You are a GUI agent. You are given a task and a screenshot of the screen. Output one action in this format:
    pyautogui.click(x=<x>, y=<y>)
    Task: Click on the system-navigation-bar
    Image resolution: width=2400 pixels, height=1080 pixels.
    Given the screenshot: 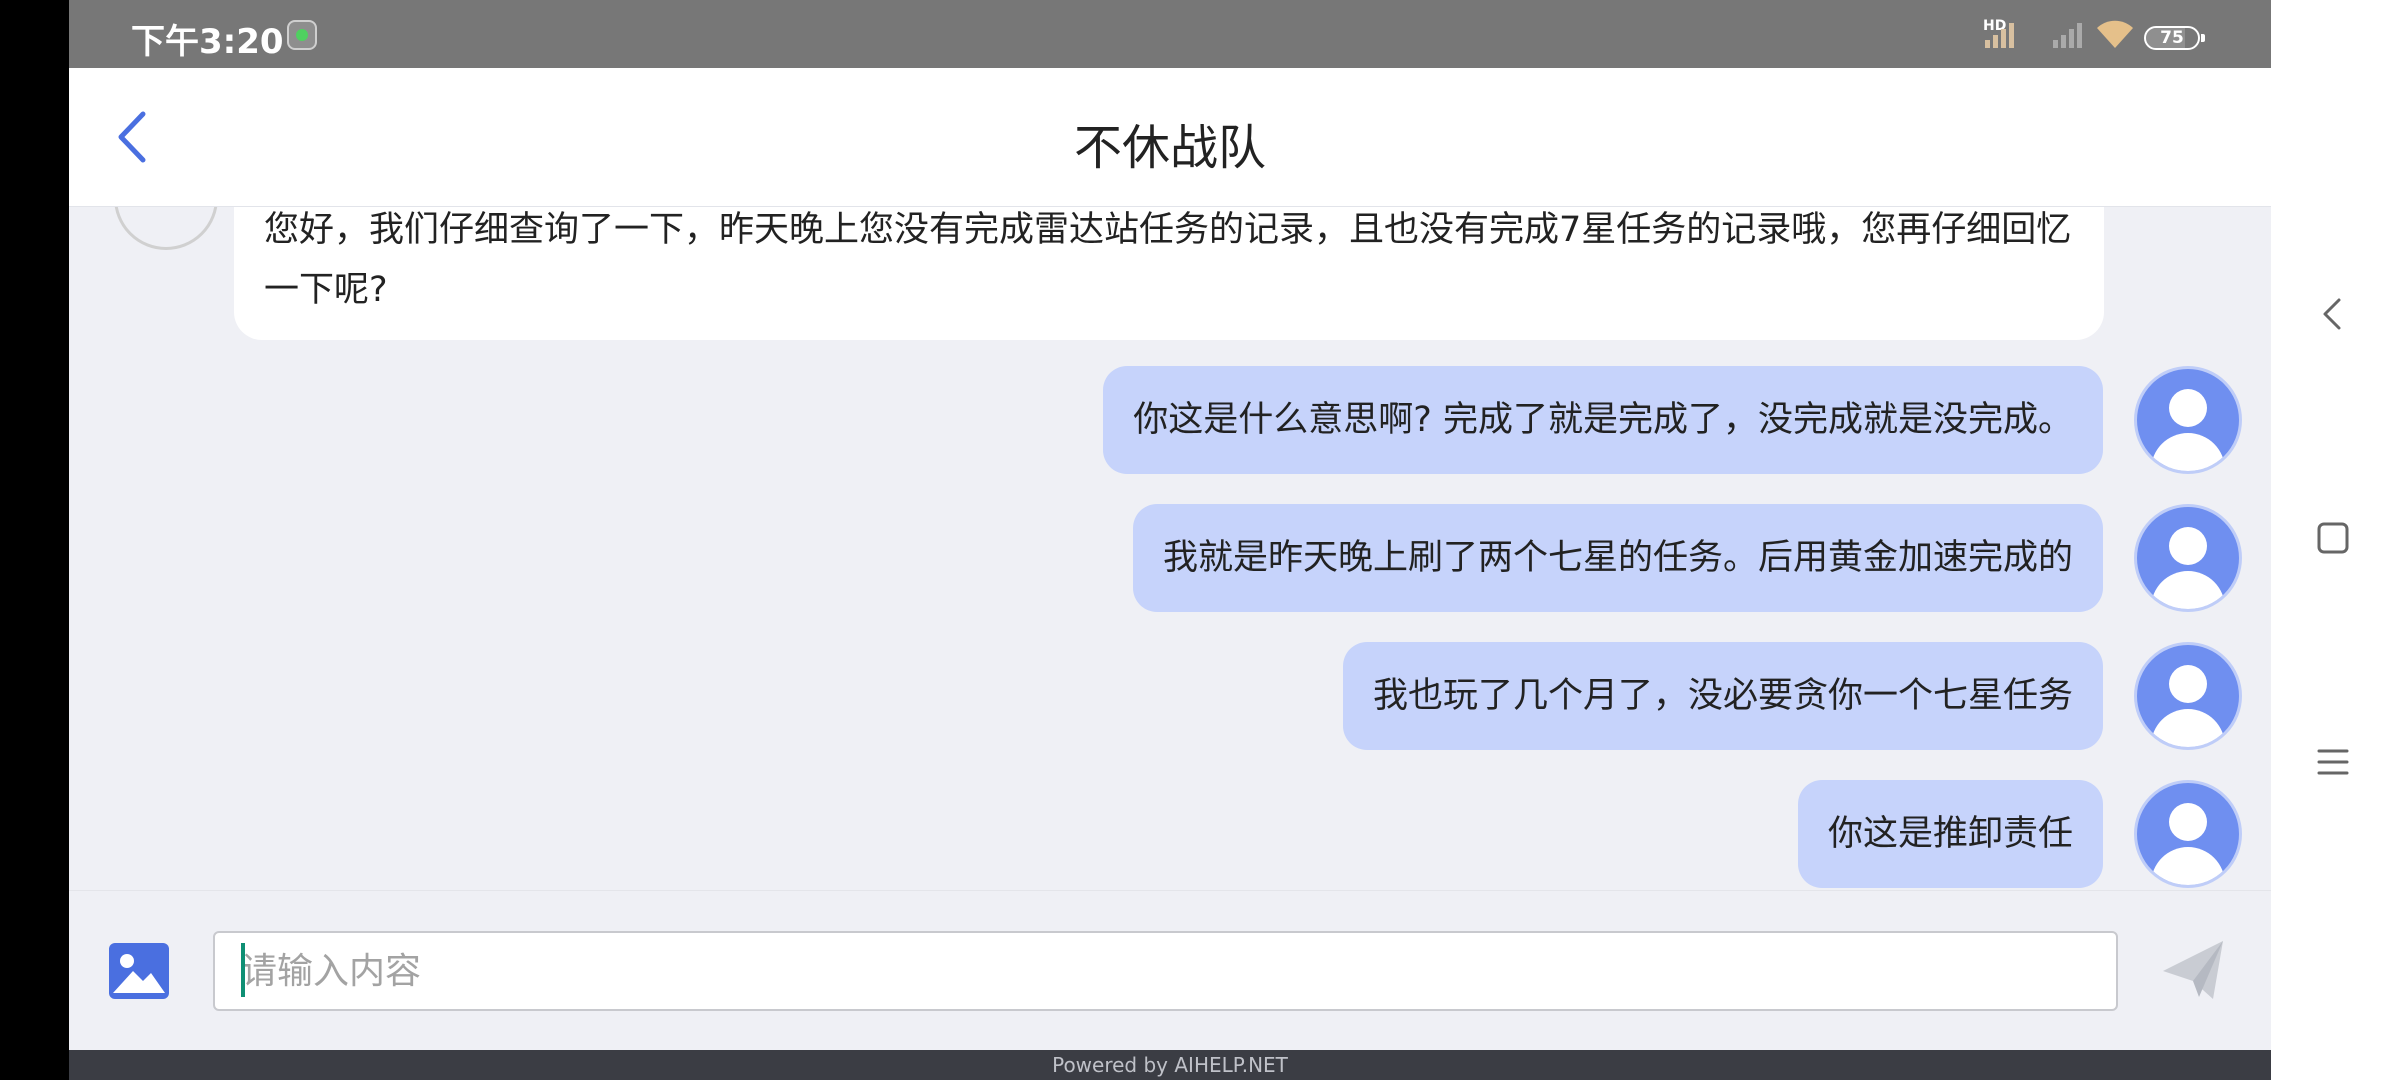 What is the action you would take?
    pyautogui.click(x=2335, y=540)
    